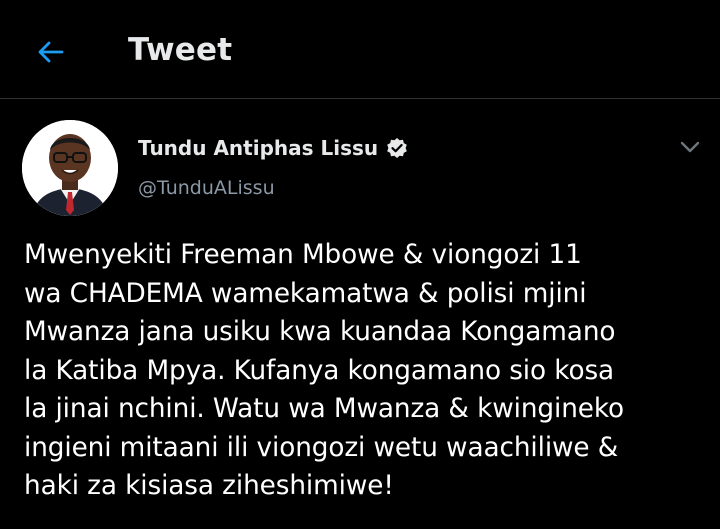 The width and height of the screenshot is (720, 529). I want to click on more-options-button, so click(690, 147).